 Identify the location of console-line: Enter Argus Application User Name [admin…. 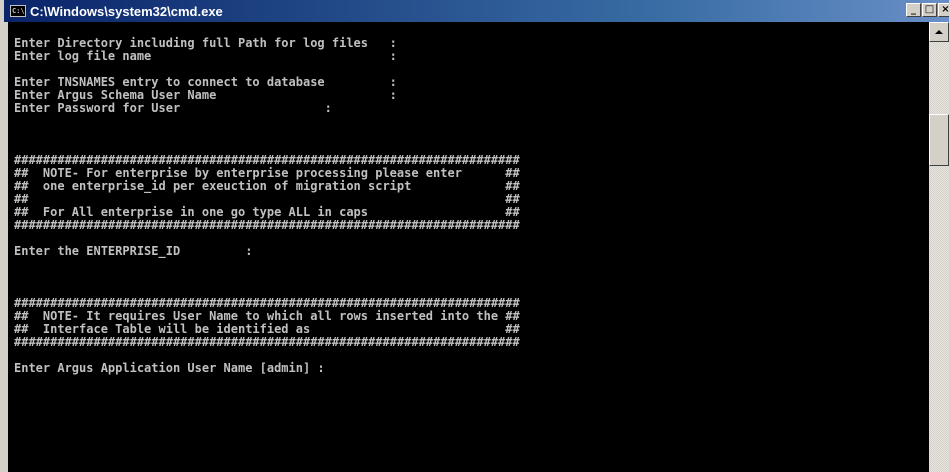
(169, 368).